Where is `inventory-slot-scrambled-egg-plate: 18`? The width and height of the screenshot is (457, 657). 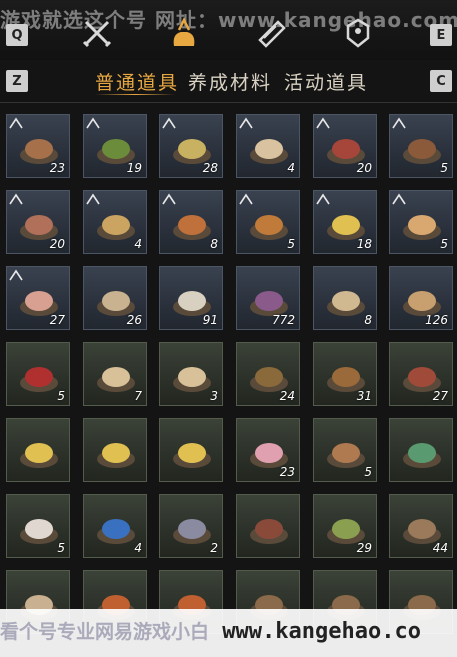
inventory-slot-scrambled-egg-plate: 18 is located at coordinates (345, 222).